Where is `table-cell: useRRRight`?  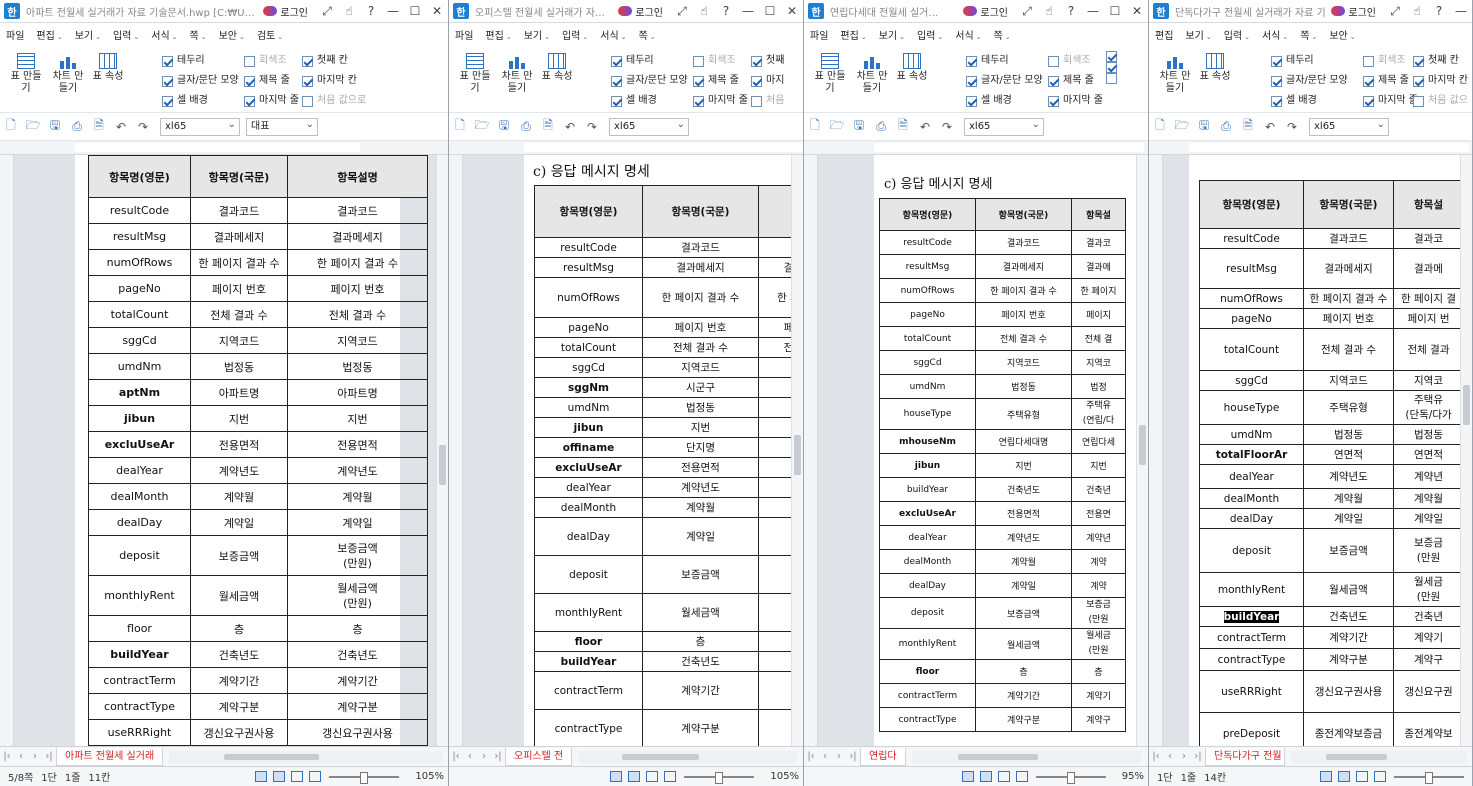 table-cell: useRRRight is located at coordinates (139, 732).